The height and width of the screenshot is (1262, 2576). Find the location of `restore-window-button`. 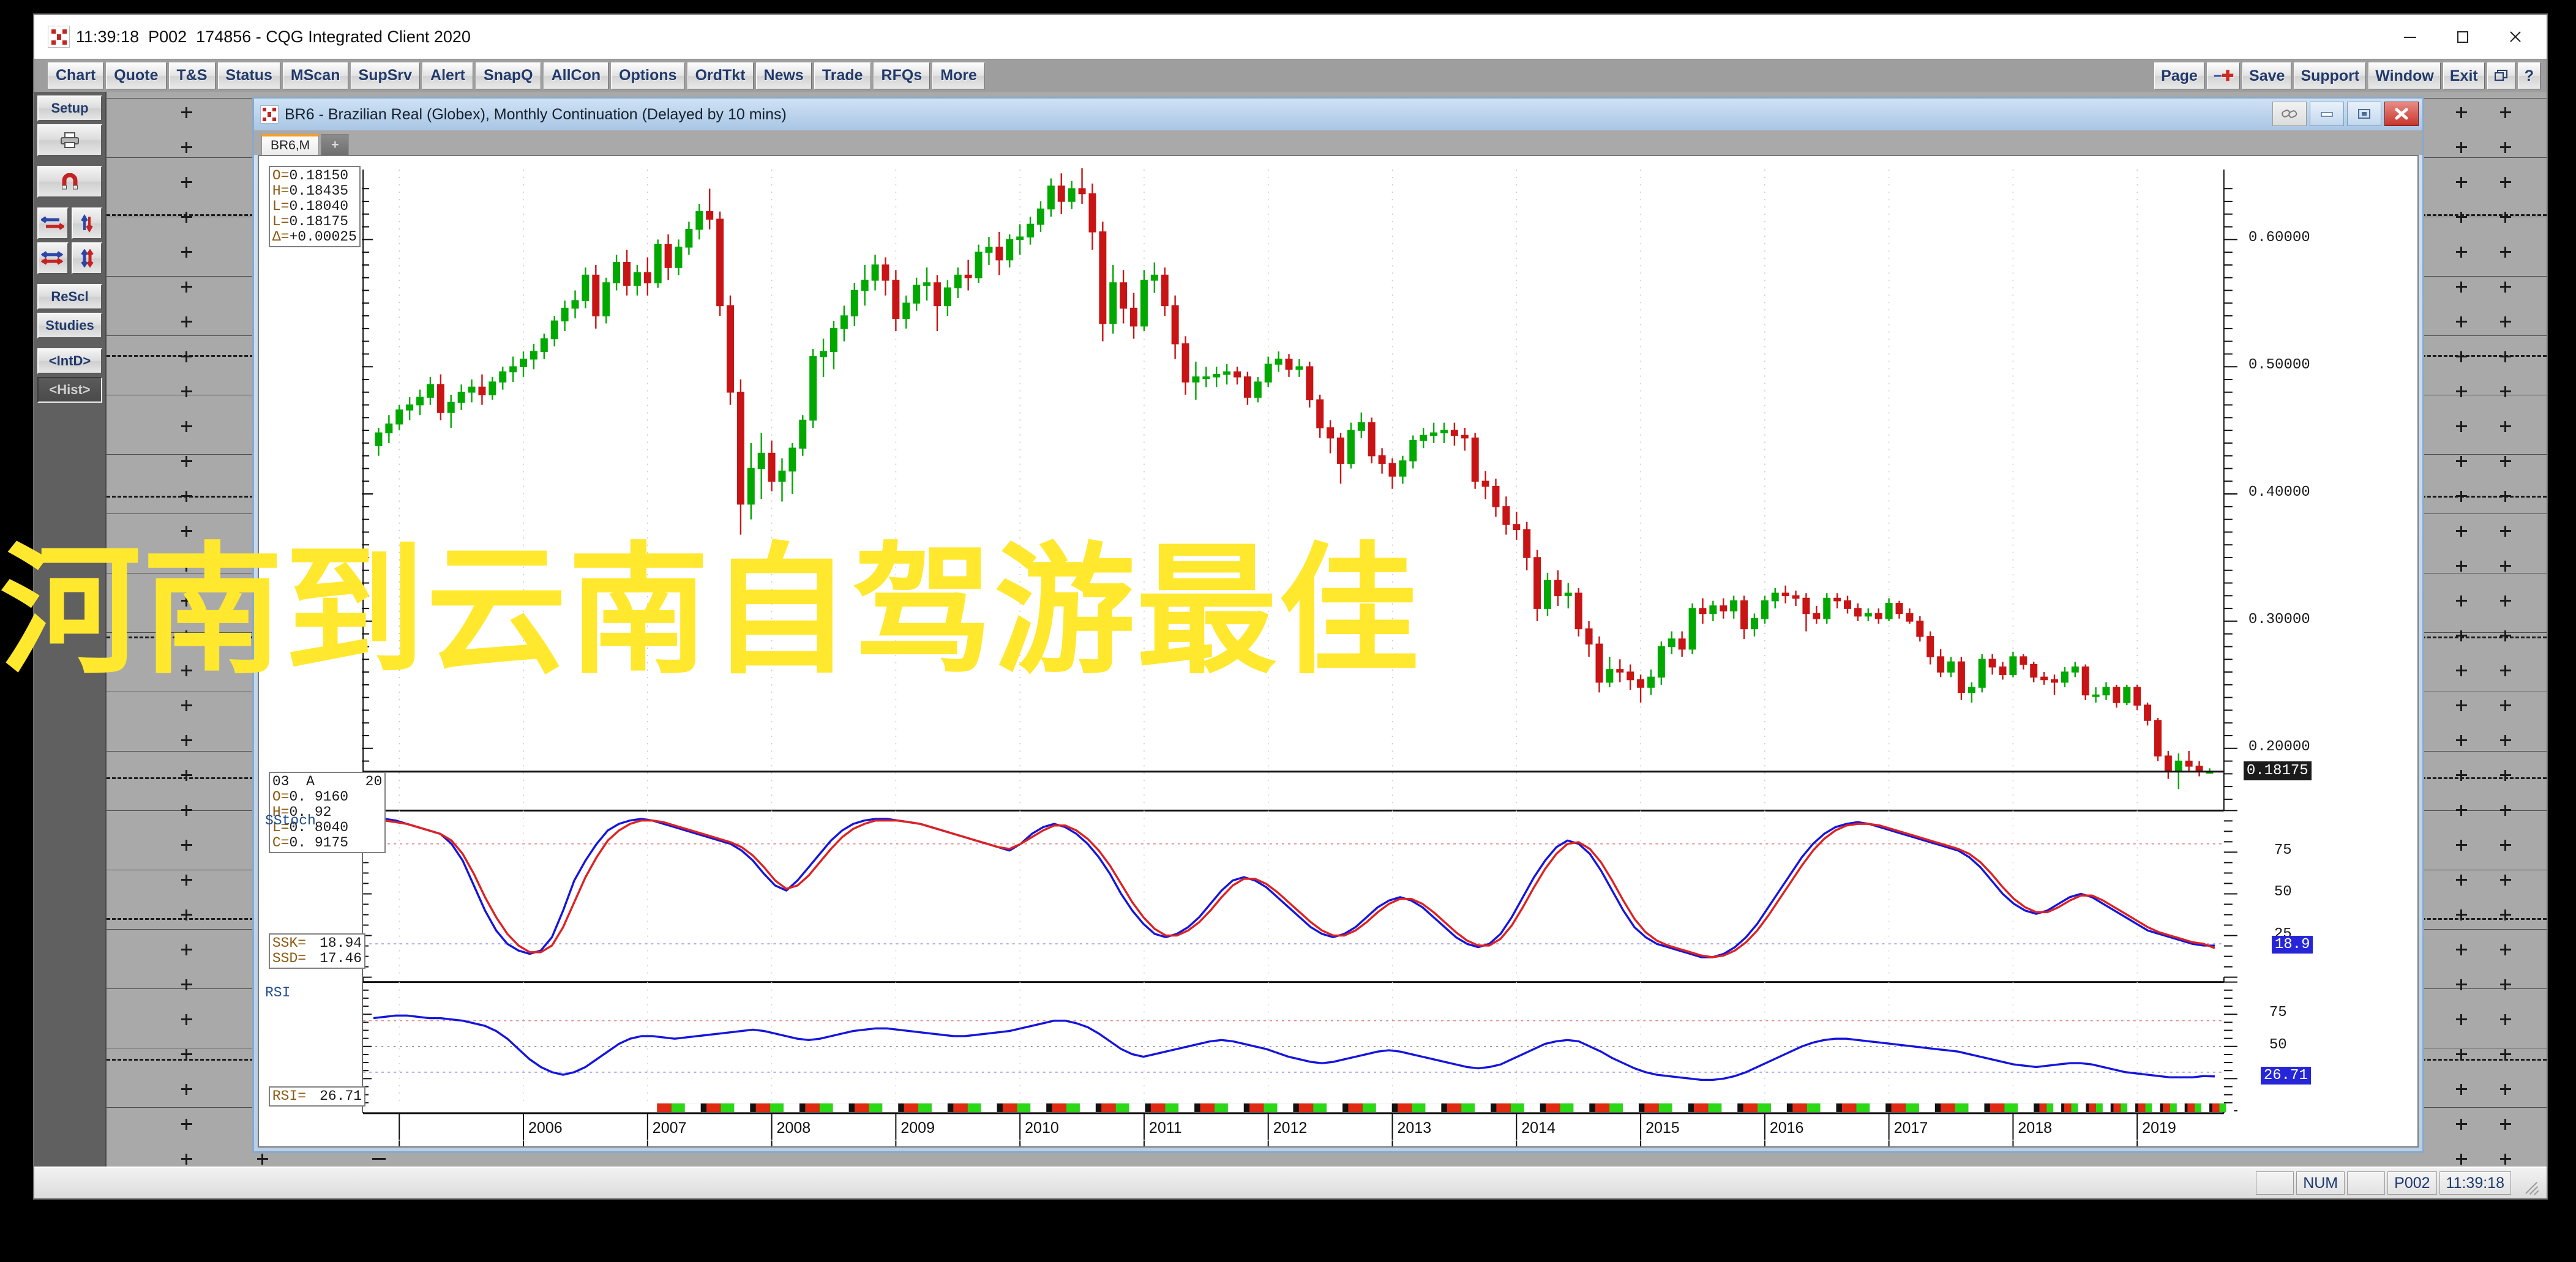

restore-window-button is located at coordinates (2501, 75).